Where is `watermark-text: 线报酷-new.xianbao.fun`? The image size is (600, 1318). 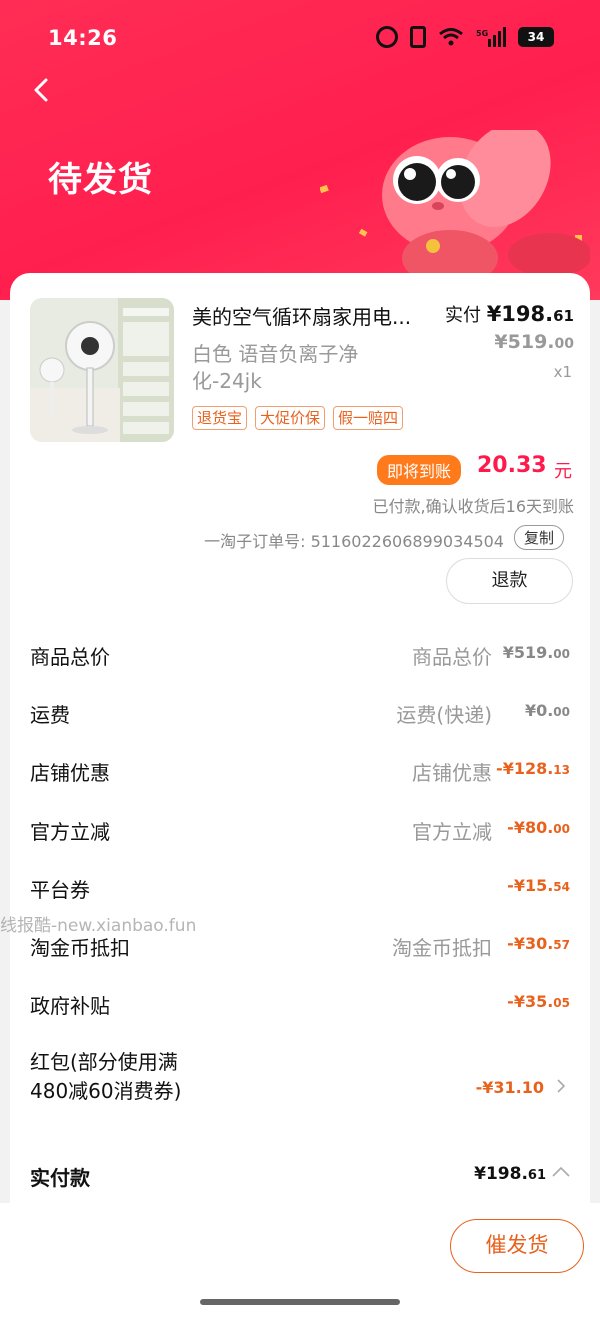 watermark-text: 线报酷-new.xianbao.fun is located at coordinates (98, 926).